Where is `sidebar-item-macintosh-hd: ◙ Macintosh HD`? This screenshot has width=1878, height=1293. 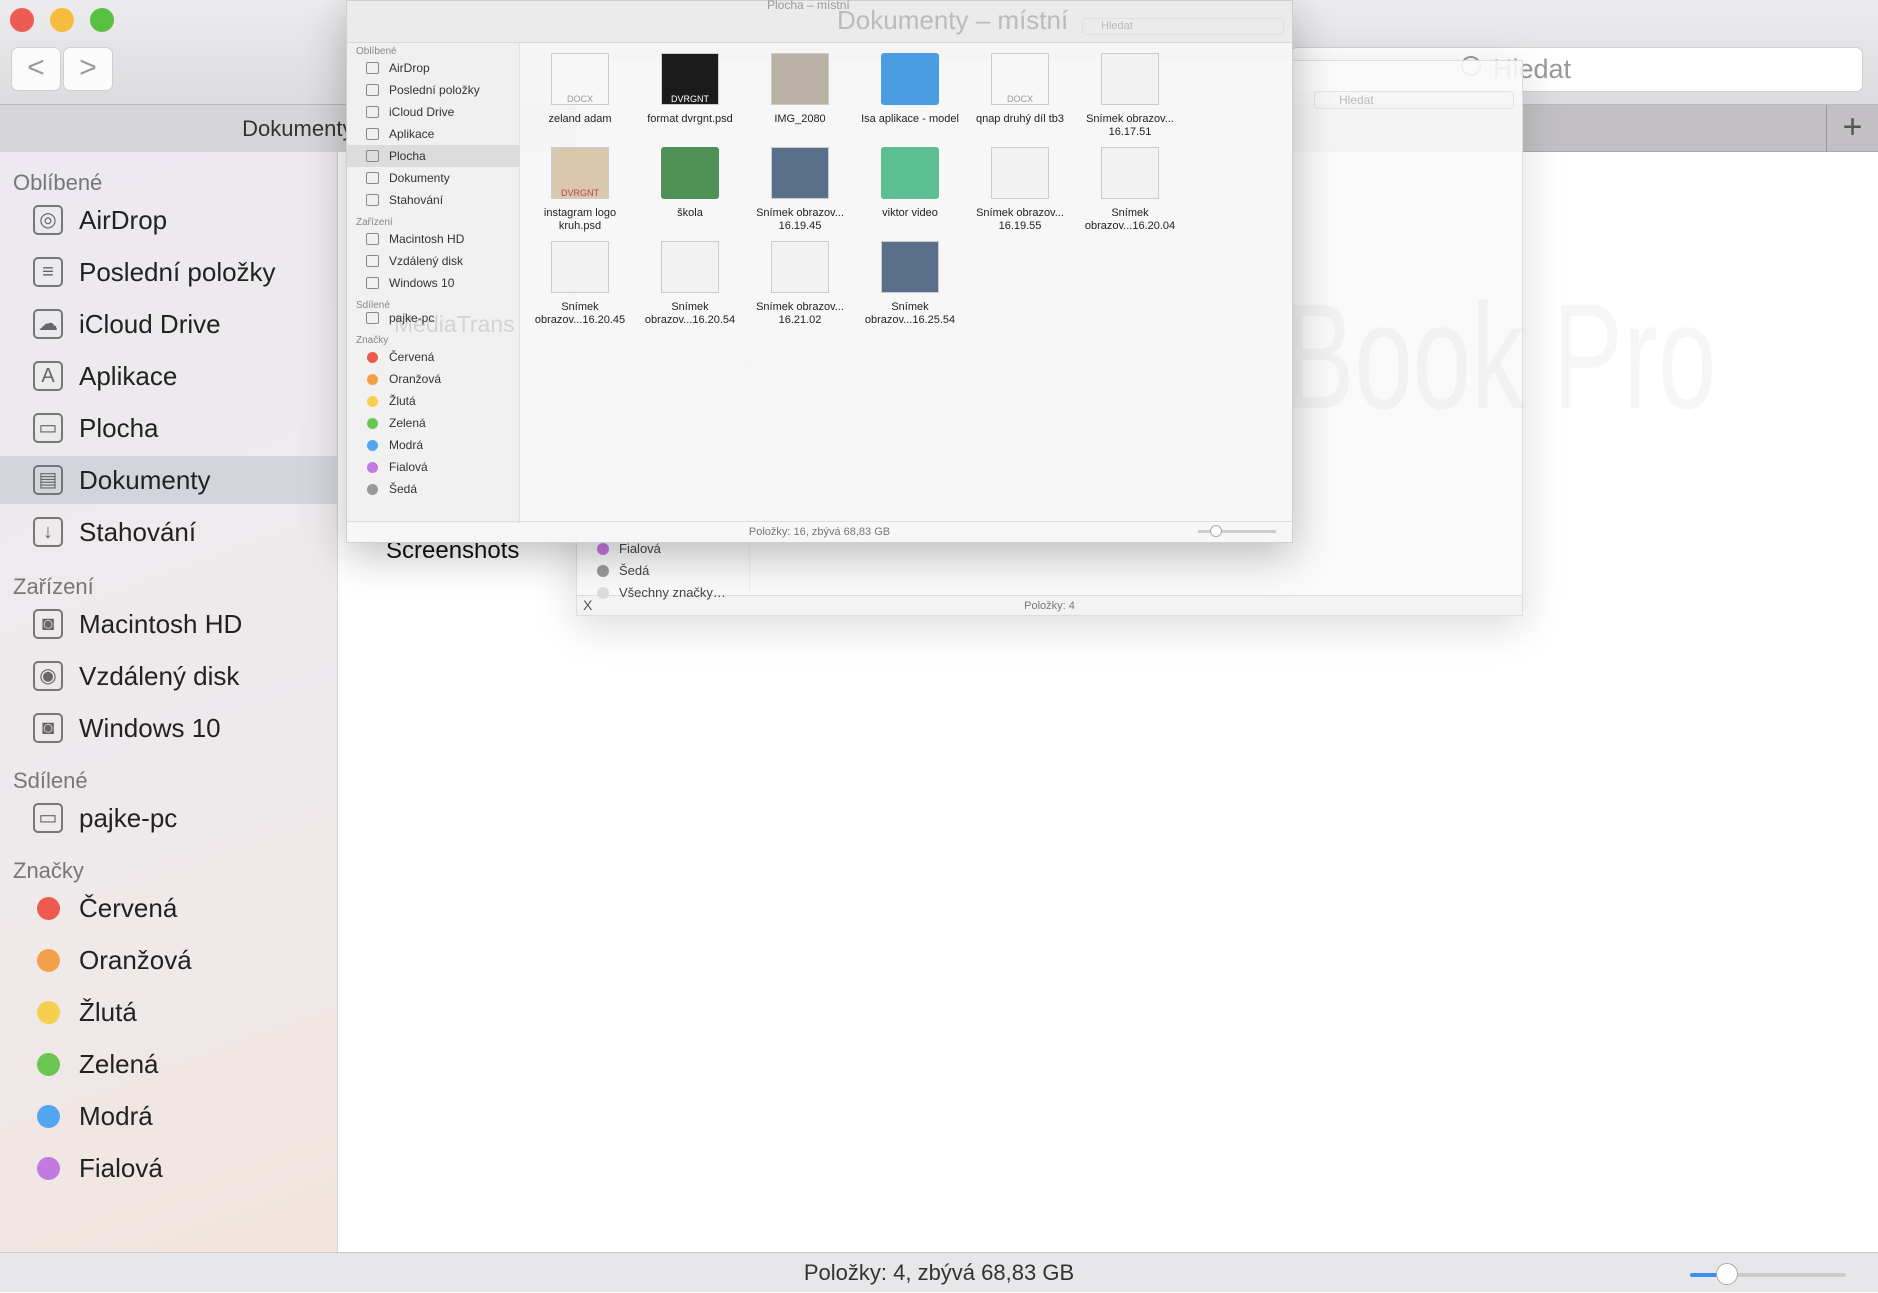 sidebar-item-macintosh-hd: ◙ Macintosh HD is located at coordinates (169, 624).